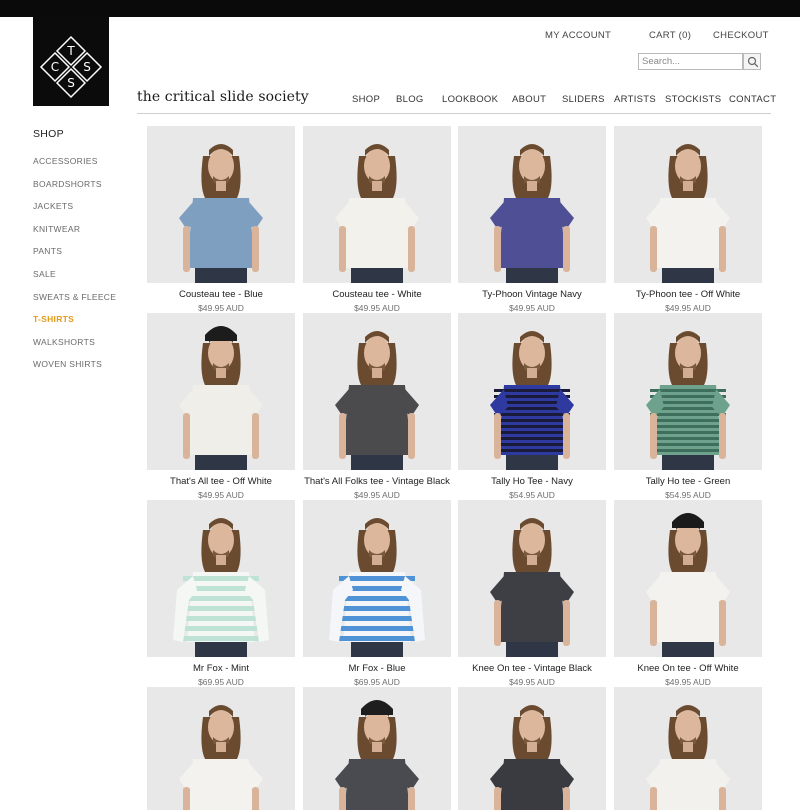 The height and width of the screenshot is (810, 800). Describe the element at coordinates (688, 294) in the screenshot. I see `product-name: Ty-Phoon tee - Off White` at that location.